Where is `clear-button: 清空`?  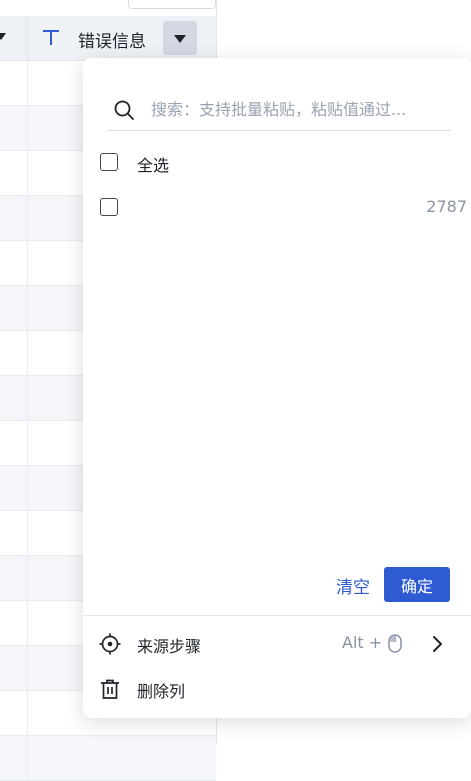 clear-button: 清空 is located at coordinates (353, 585).